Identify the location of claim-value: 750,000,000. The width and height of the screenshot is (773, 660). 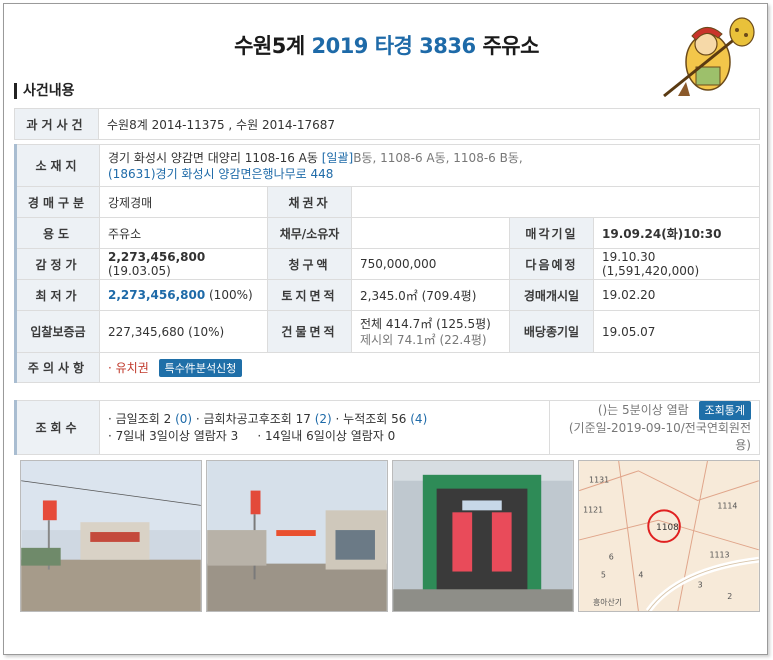
(430, 264).